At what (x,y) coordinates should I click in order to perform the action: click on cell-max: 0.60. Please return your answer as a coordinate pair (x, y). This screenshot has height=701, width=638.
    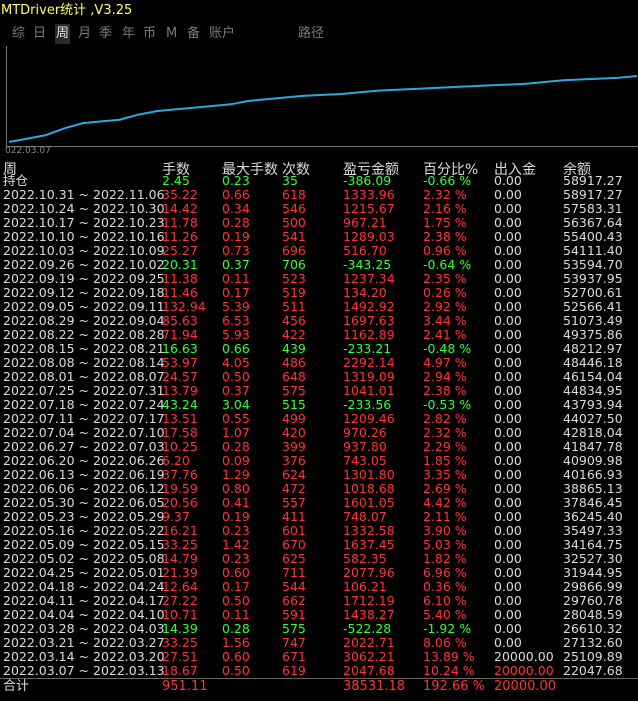
    Looking at the image, I should click on (236, 656).